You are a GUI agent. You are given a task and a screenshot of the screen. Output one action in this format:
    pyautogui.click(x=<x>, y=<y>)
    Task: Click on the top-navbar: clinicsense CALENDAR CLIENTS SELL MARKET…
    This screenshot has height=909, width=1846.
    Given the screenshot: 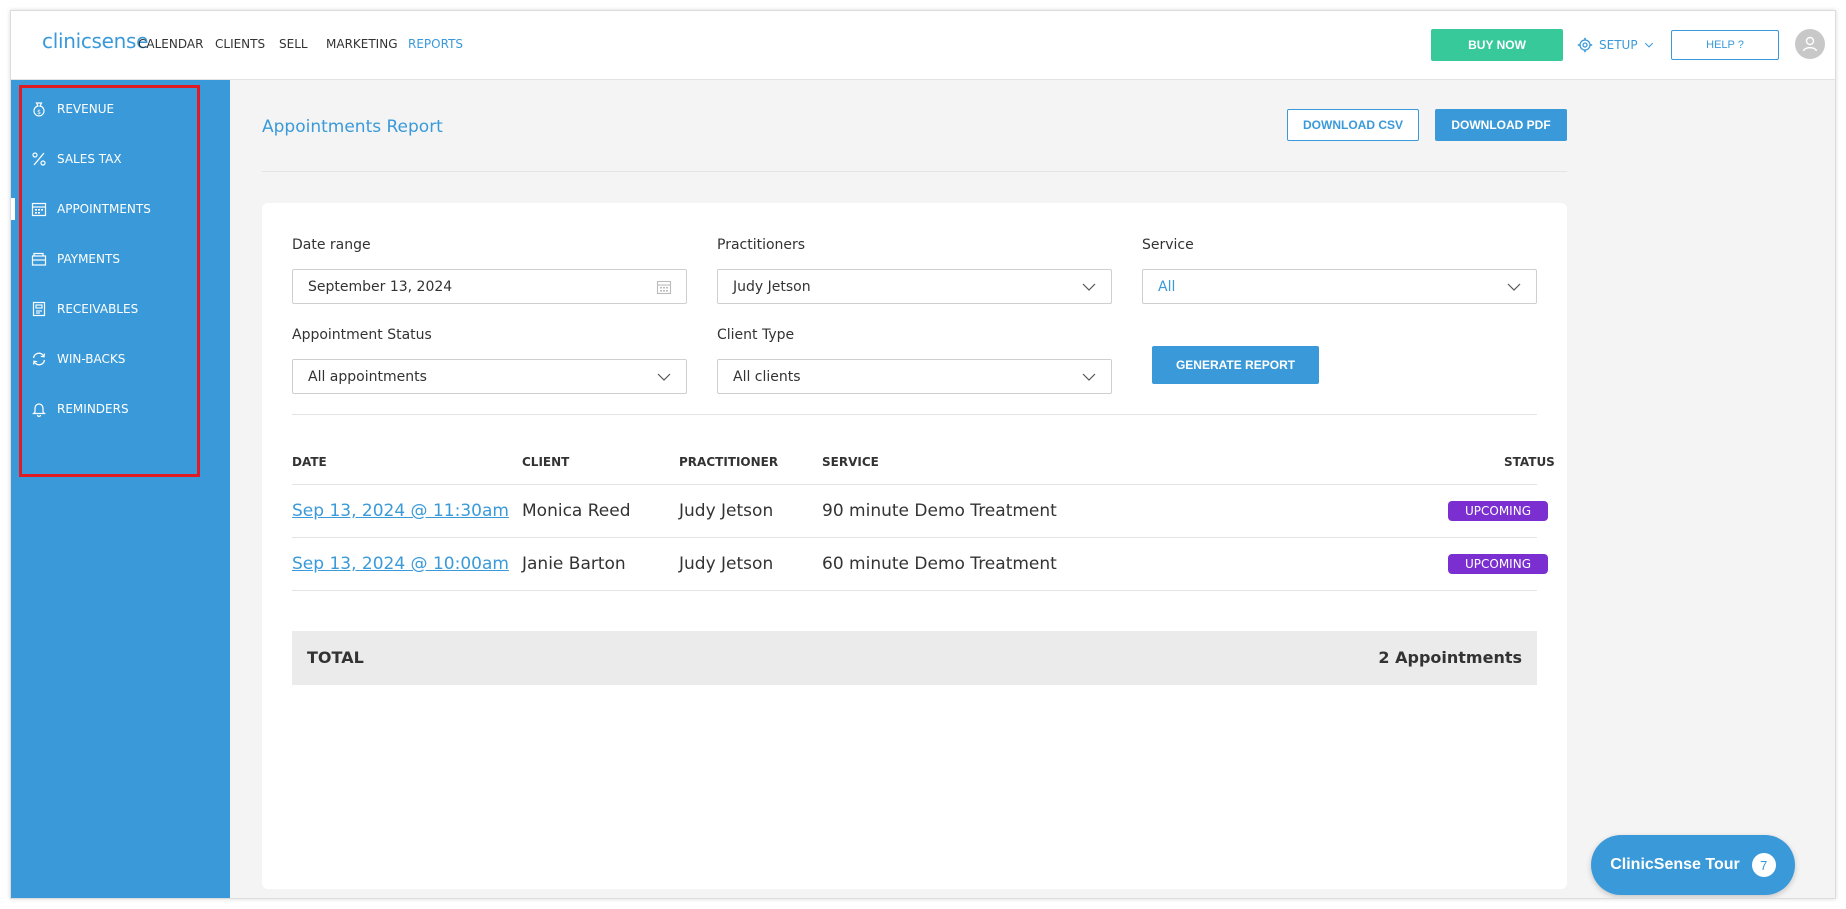 What is the action you would take?
    pyautogui.click(x=923, y=45)
    